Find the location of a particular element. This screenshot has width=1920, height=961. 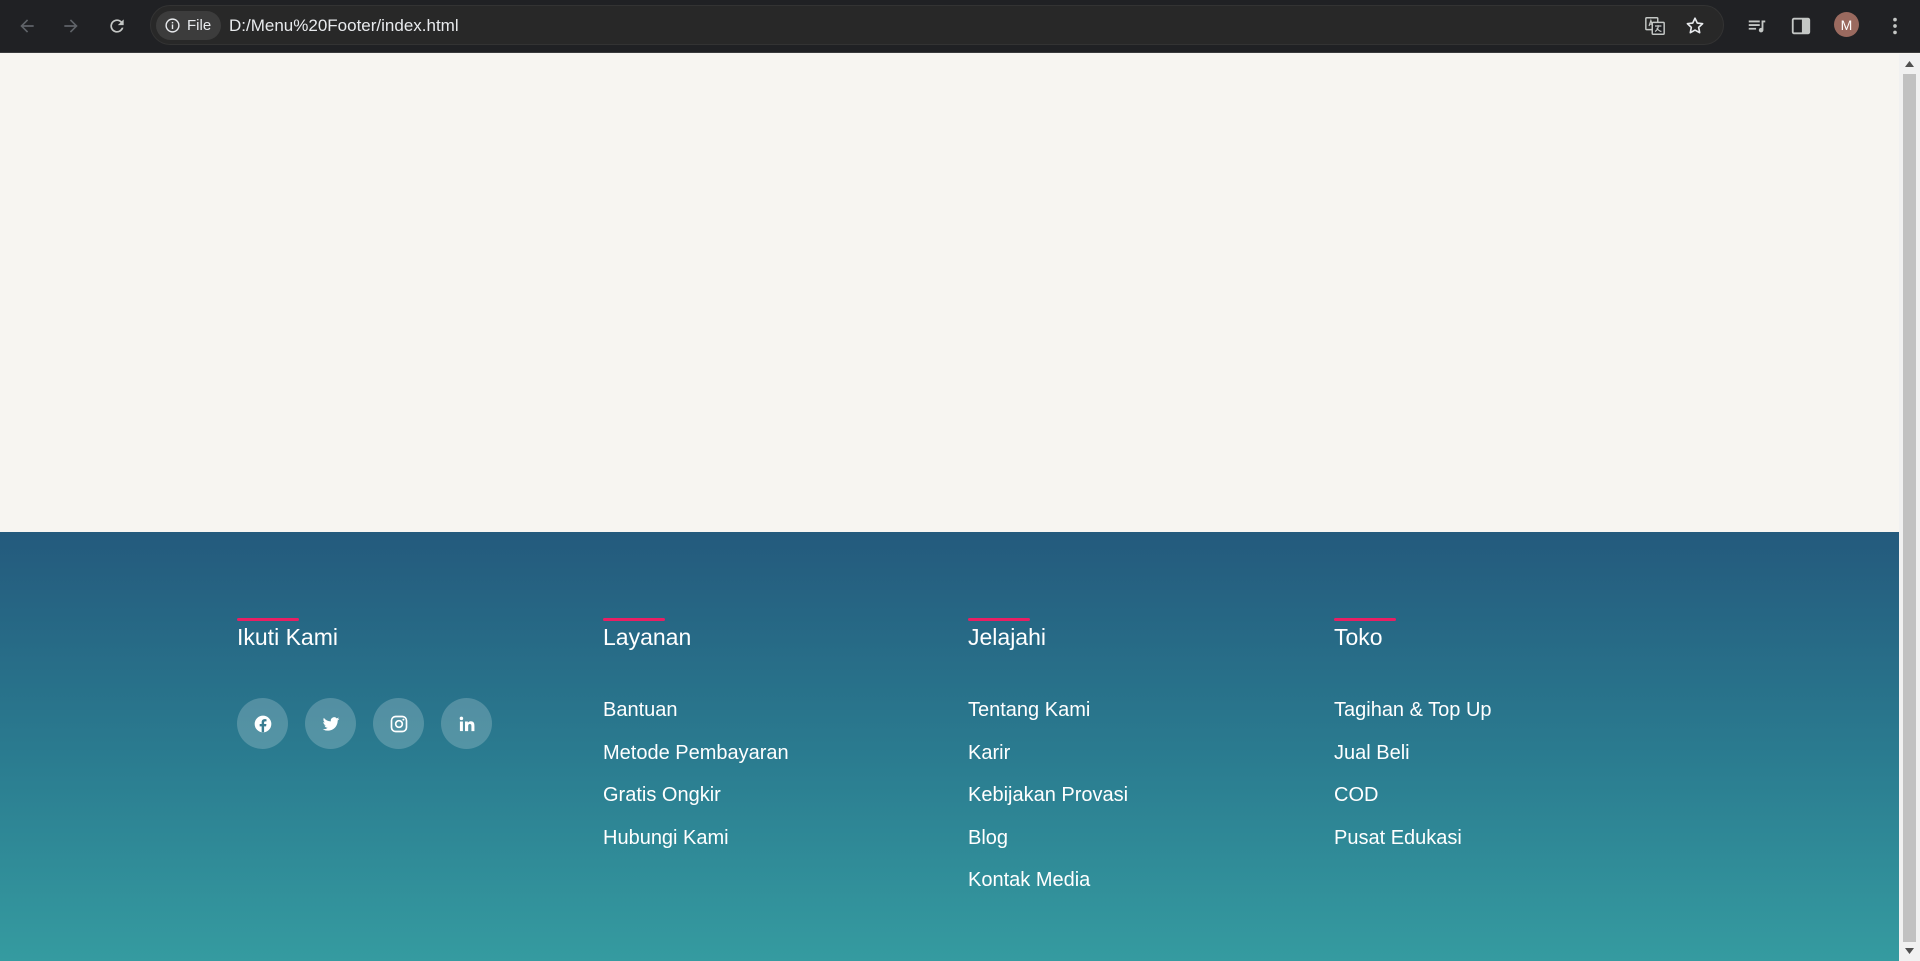

footer-link-cod: COD is located at coordinates (1413, 804).